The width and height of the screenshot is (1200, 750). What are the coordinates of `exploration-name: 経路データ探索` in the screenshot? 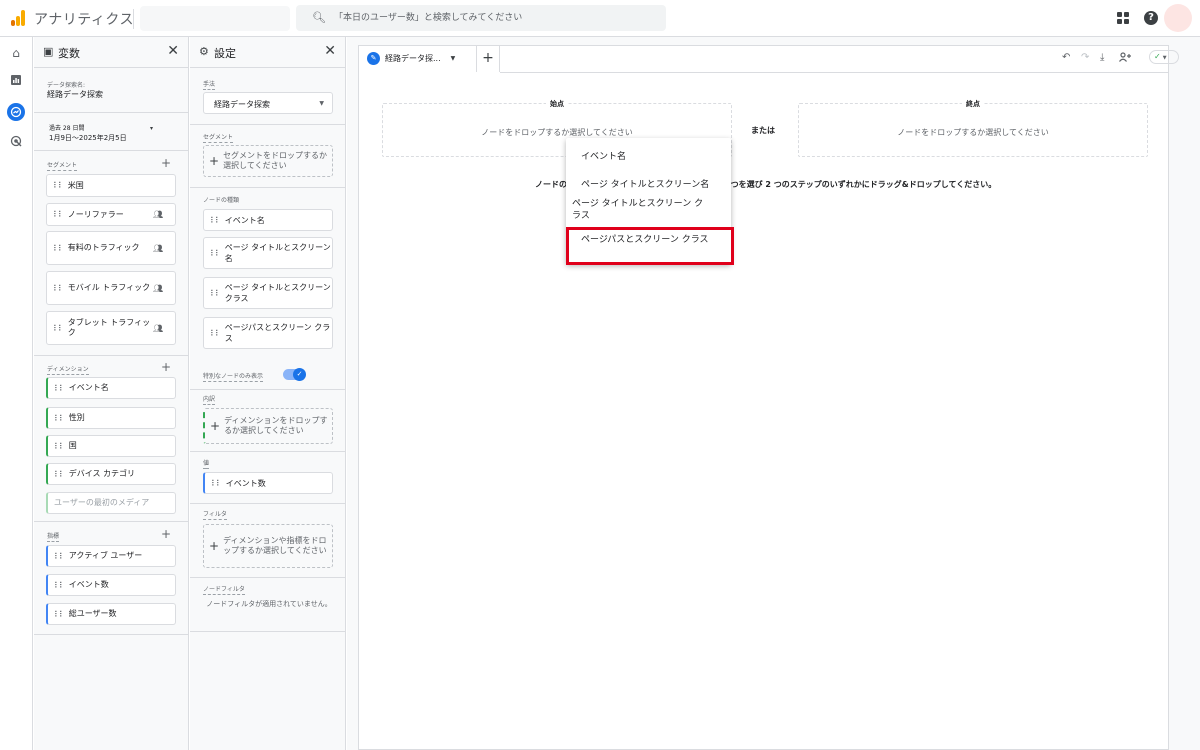 It's located at (75, 94).